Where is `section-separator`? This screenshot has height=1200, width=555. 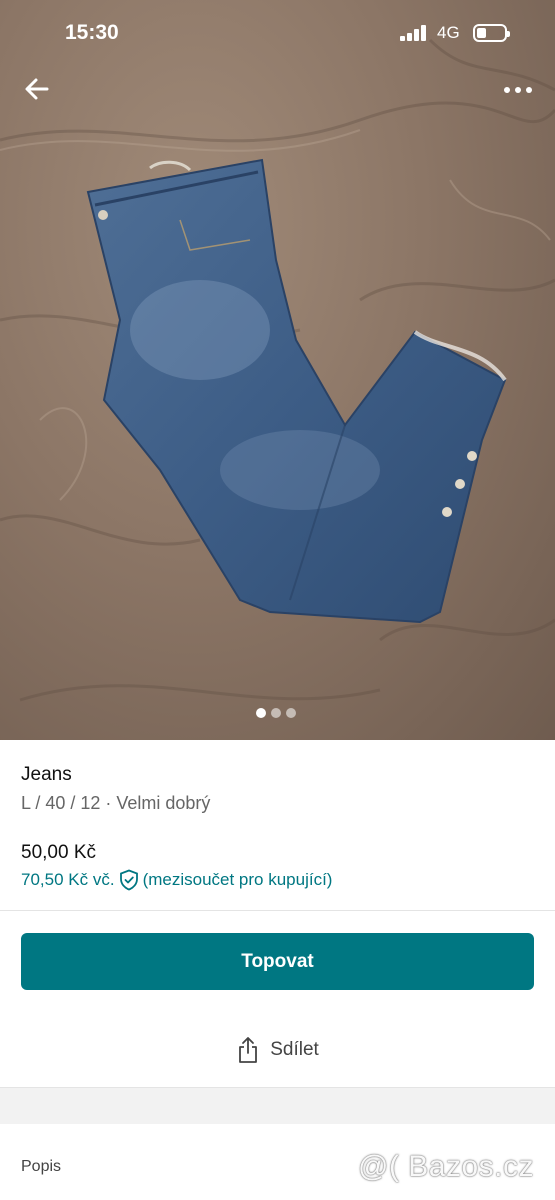 section-separator is located at coordinates (277, 1105).